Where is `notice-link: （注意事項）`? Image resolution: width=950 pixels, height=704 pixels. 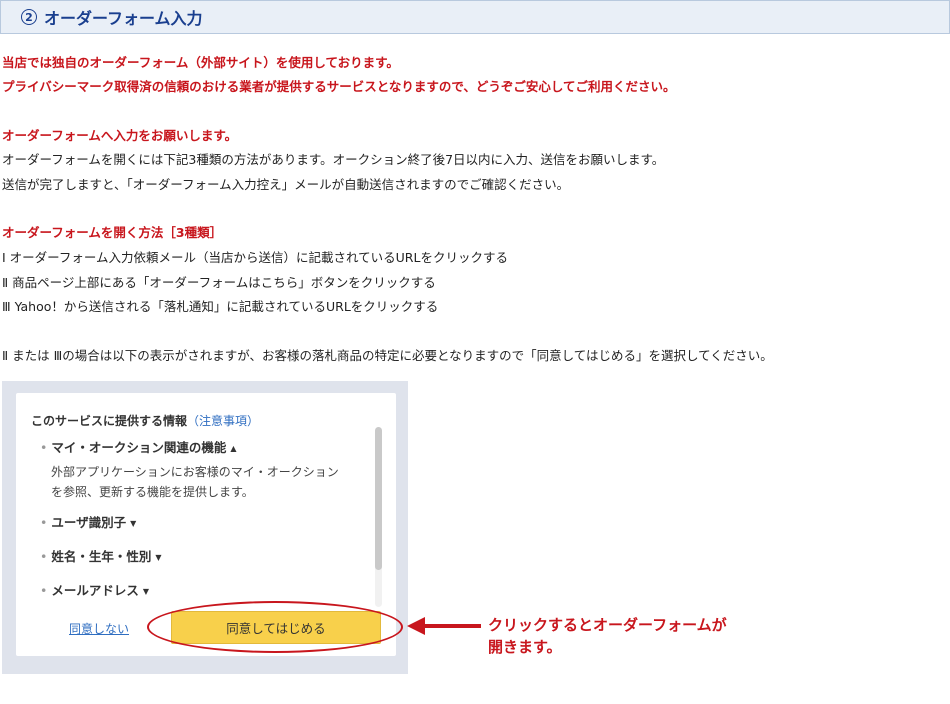
notice-link: （注意事項） is located at coordinates (223, 421).